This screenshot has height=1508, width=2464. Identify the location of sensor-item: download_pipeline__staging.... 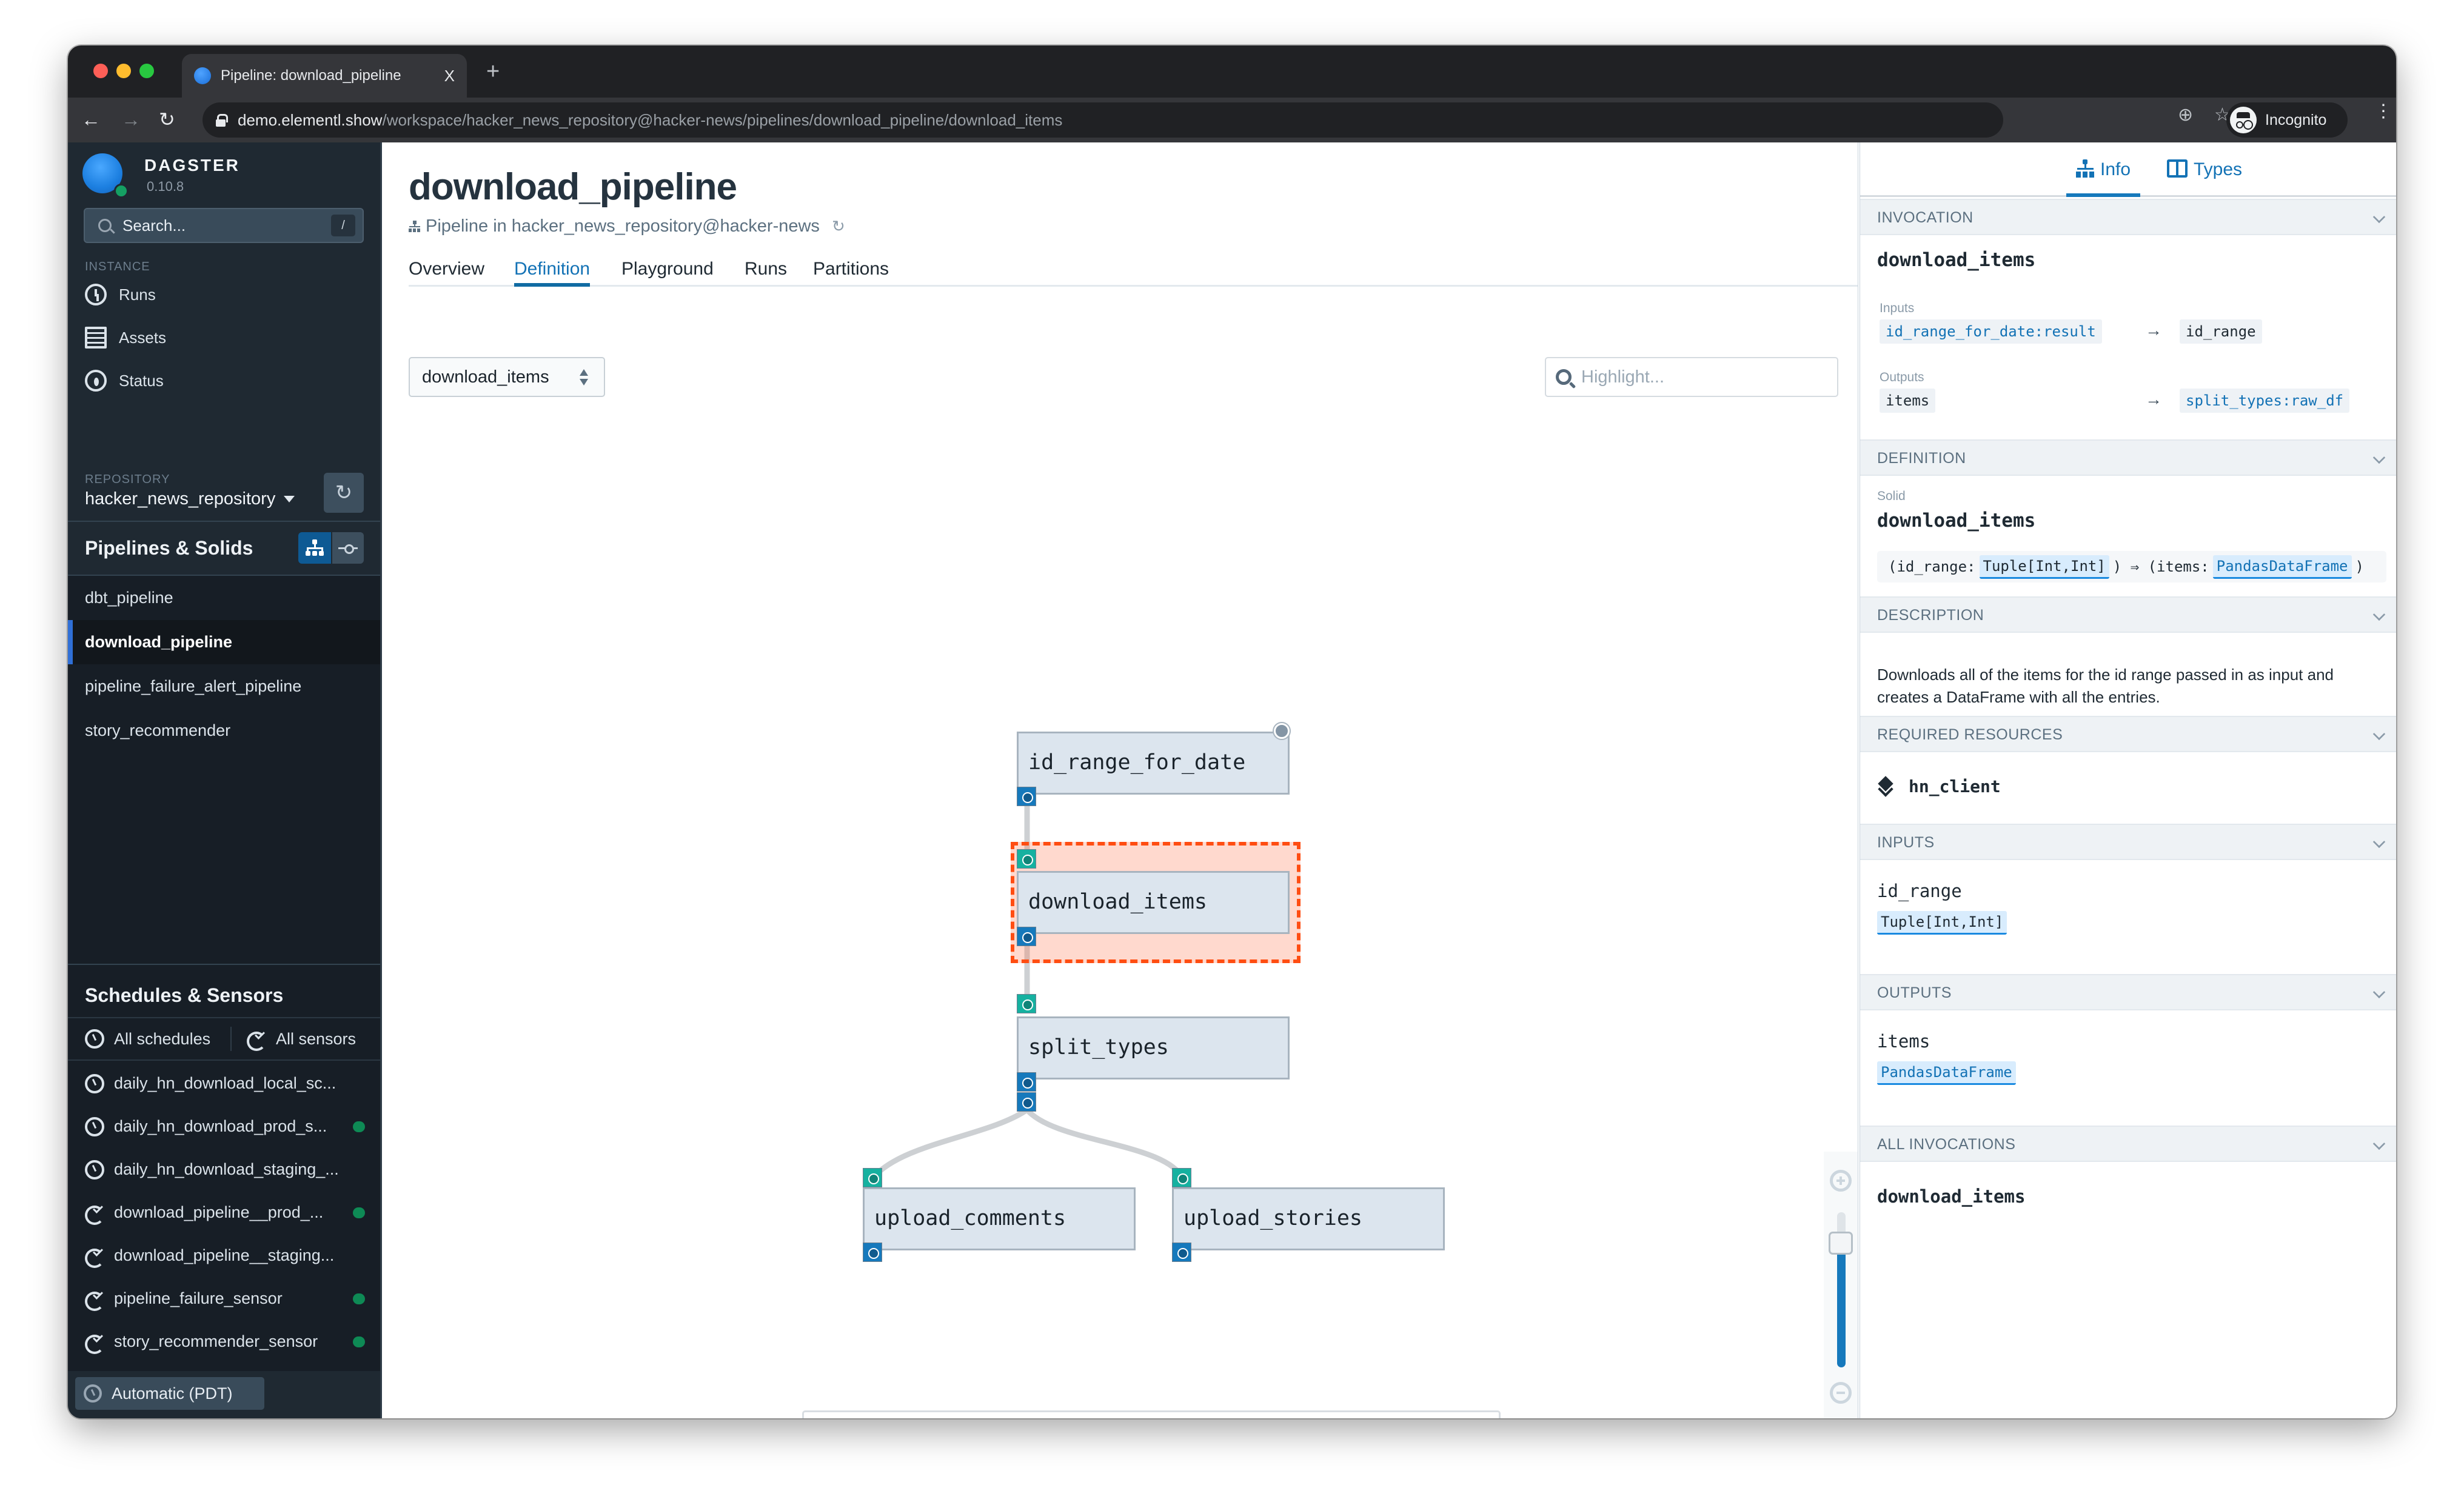
(224, 1256).